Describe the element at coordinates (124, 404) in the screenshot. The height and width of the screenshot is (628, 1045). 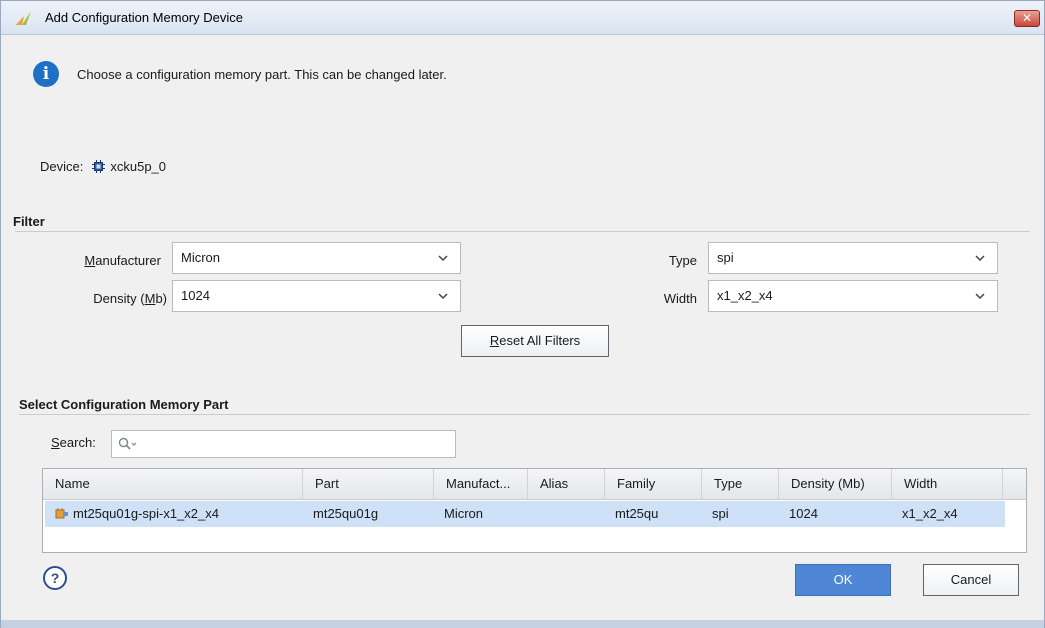
I see `select-part-section-title: Select Configuration Memory Part` at that location.